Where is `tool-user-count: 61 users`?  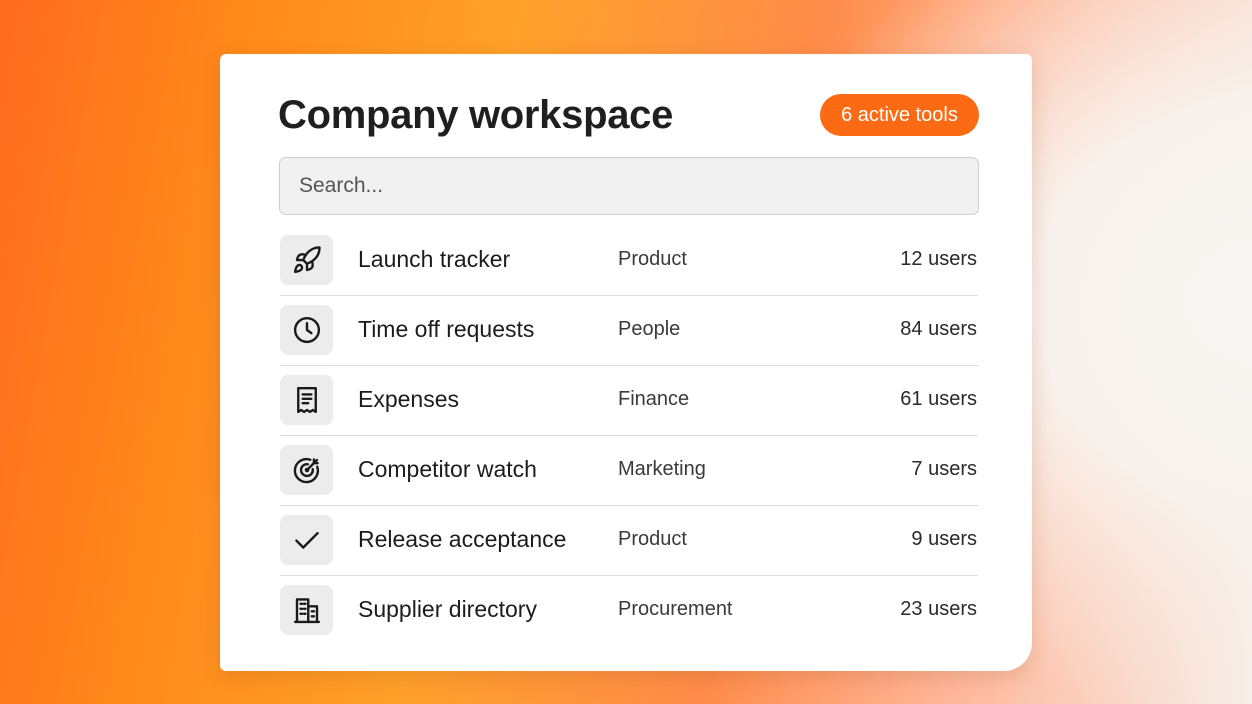
tool-user-count: 61 users is located at coordinates (938, 399).